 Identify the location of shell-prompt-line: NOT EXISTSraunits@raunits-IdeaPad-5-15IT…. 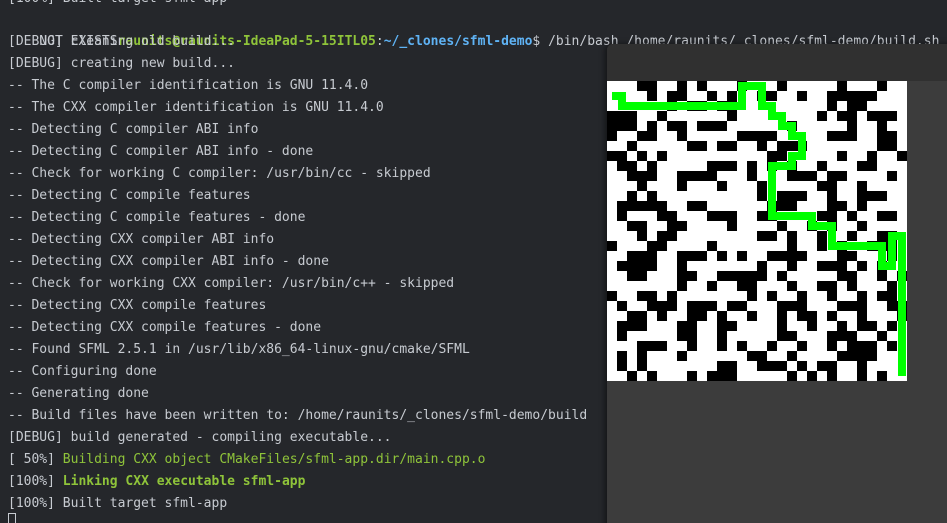
(473, 29).